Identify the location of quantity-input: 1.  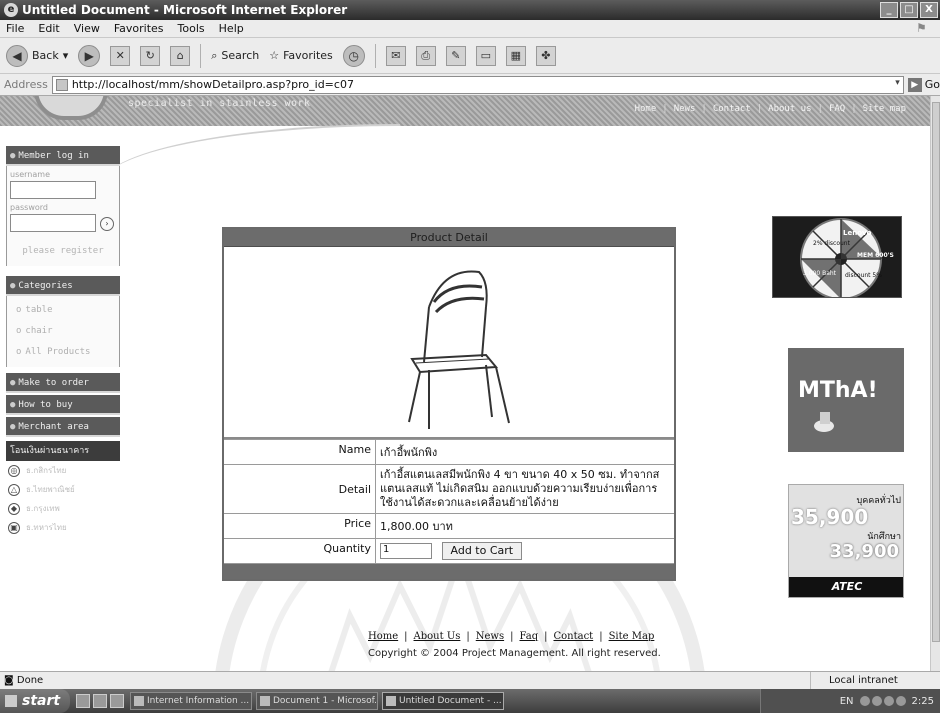
(406, 551).